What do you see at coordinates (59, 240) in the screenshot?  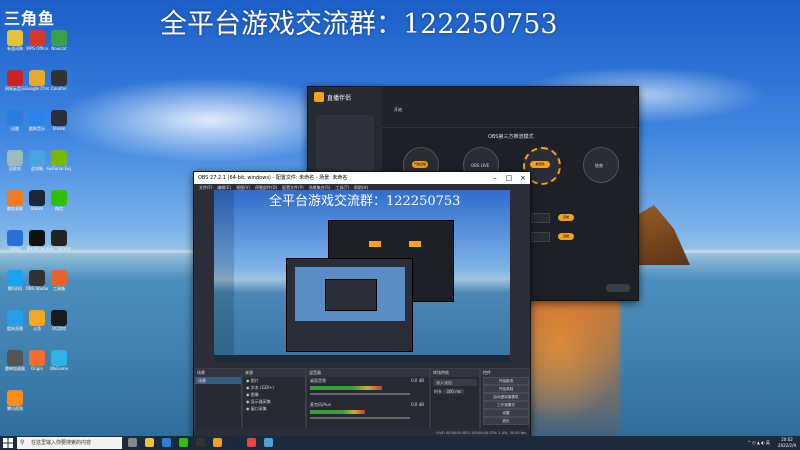 I see `desktop-icon: Epic Games` at bounding box center [59, 240].